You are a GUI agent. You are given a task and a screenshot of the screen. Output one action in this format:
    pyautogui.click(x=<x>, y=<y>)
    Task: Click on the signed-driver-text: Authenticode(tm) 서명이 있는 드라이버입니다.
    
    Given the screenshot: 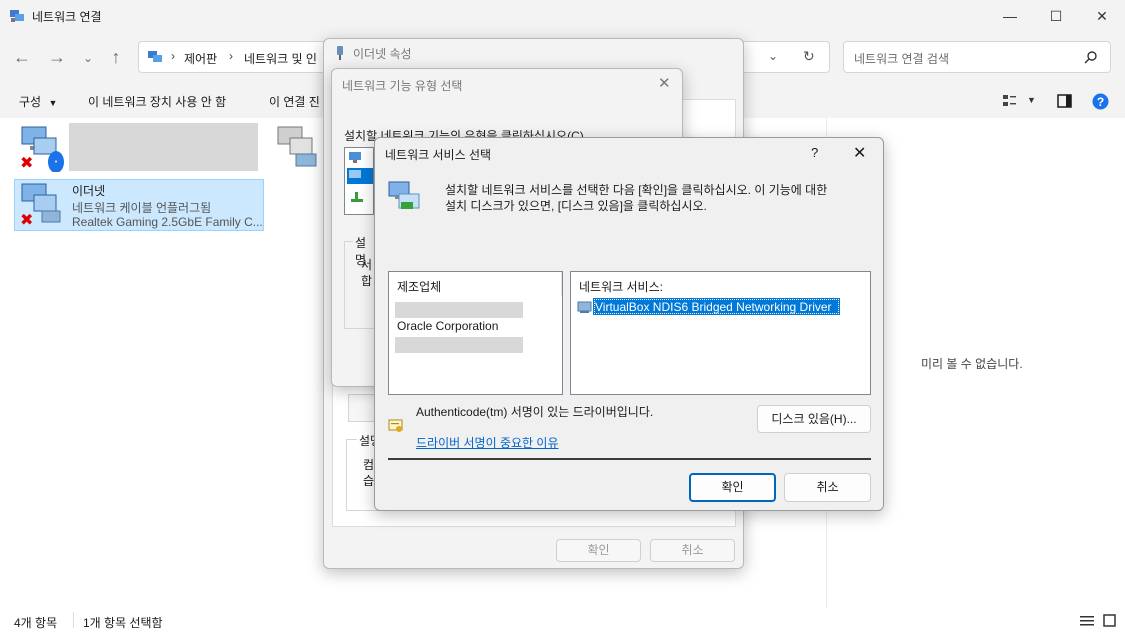 What is the action you would take?
    pyautogui.click(x=535, y=412)
    